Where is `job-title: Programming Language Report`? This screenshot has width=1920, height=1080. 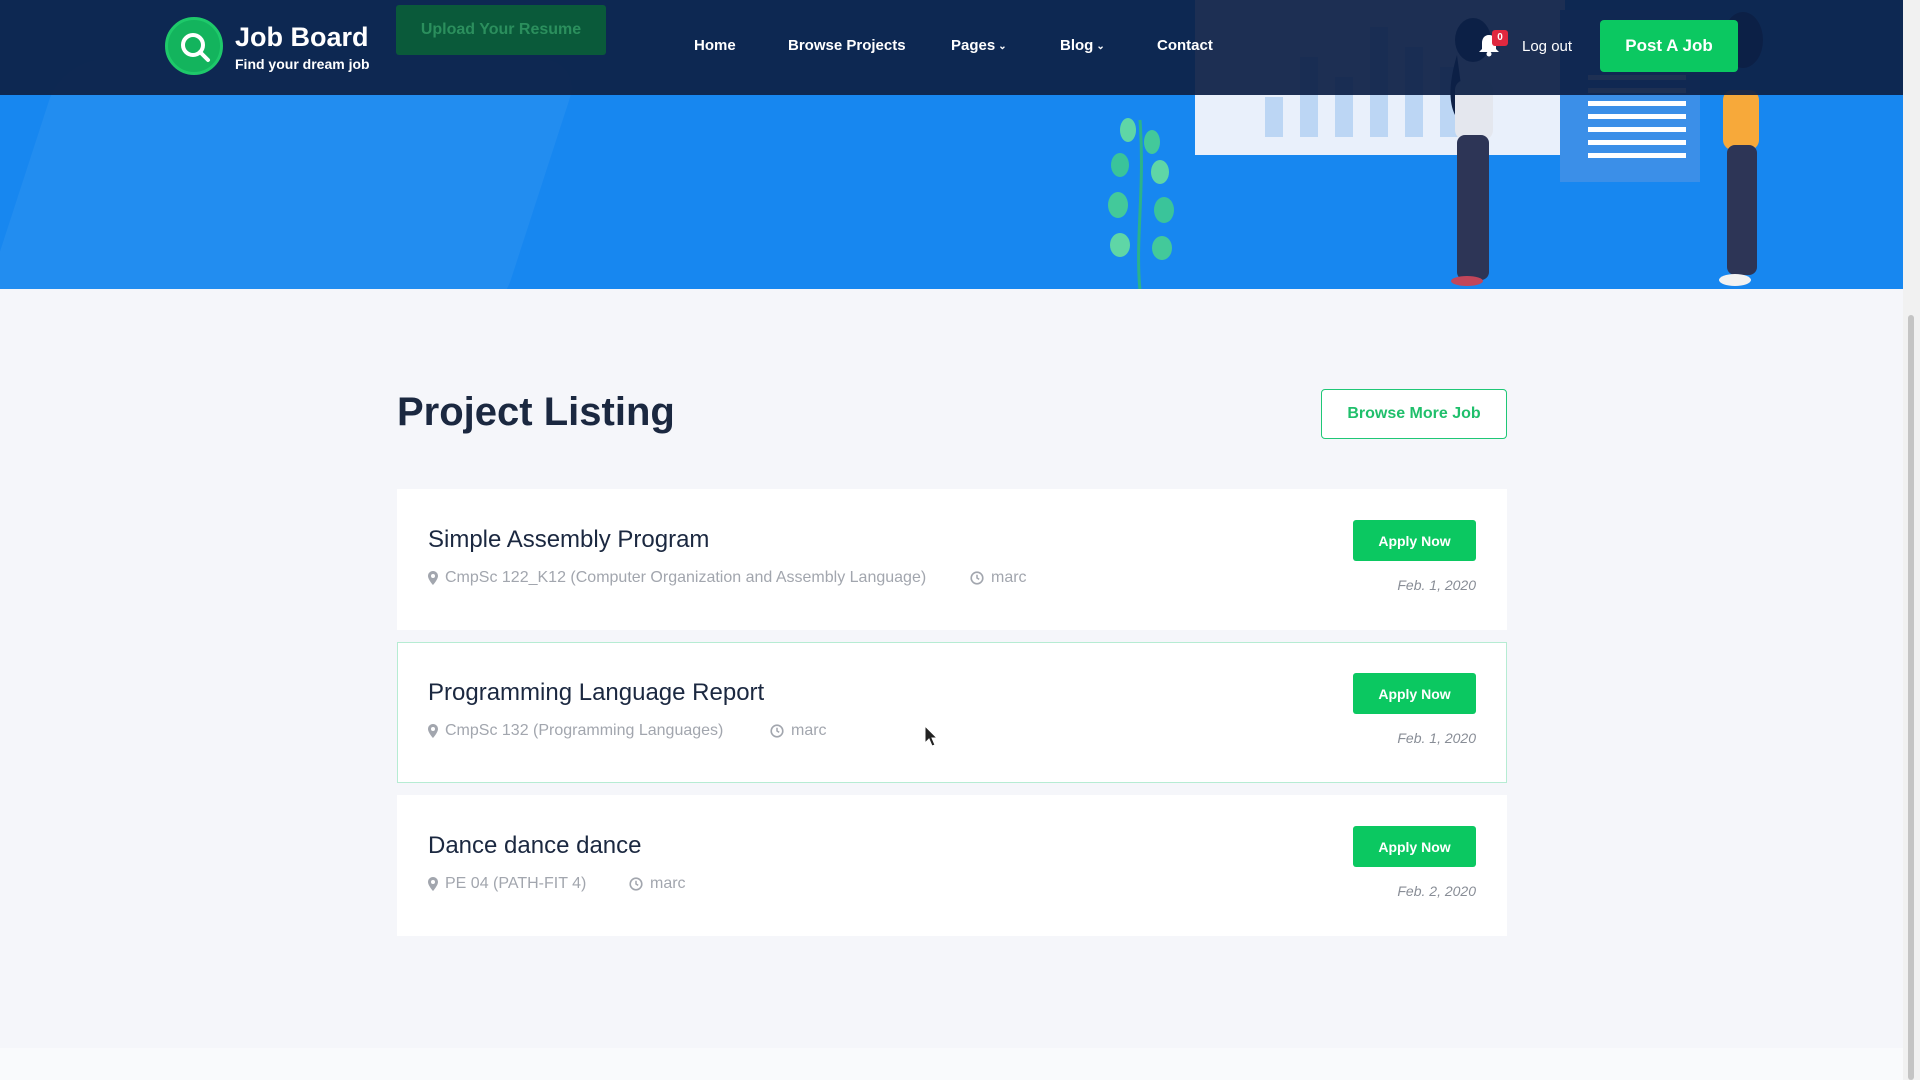
job-title: Programming Language Report is located at coordinates (596, 693).